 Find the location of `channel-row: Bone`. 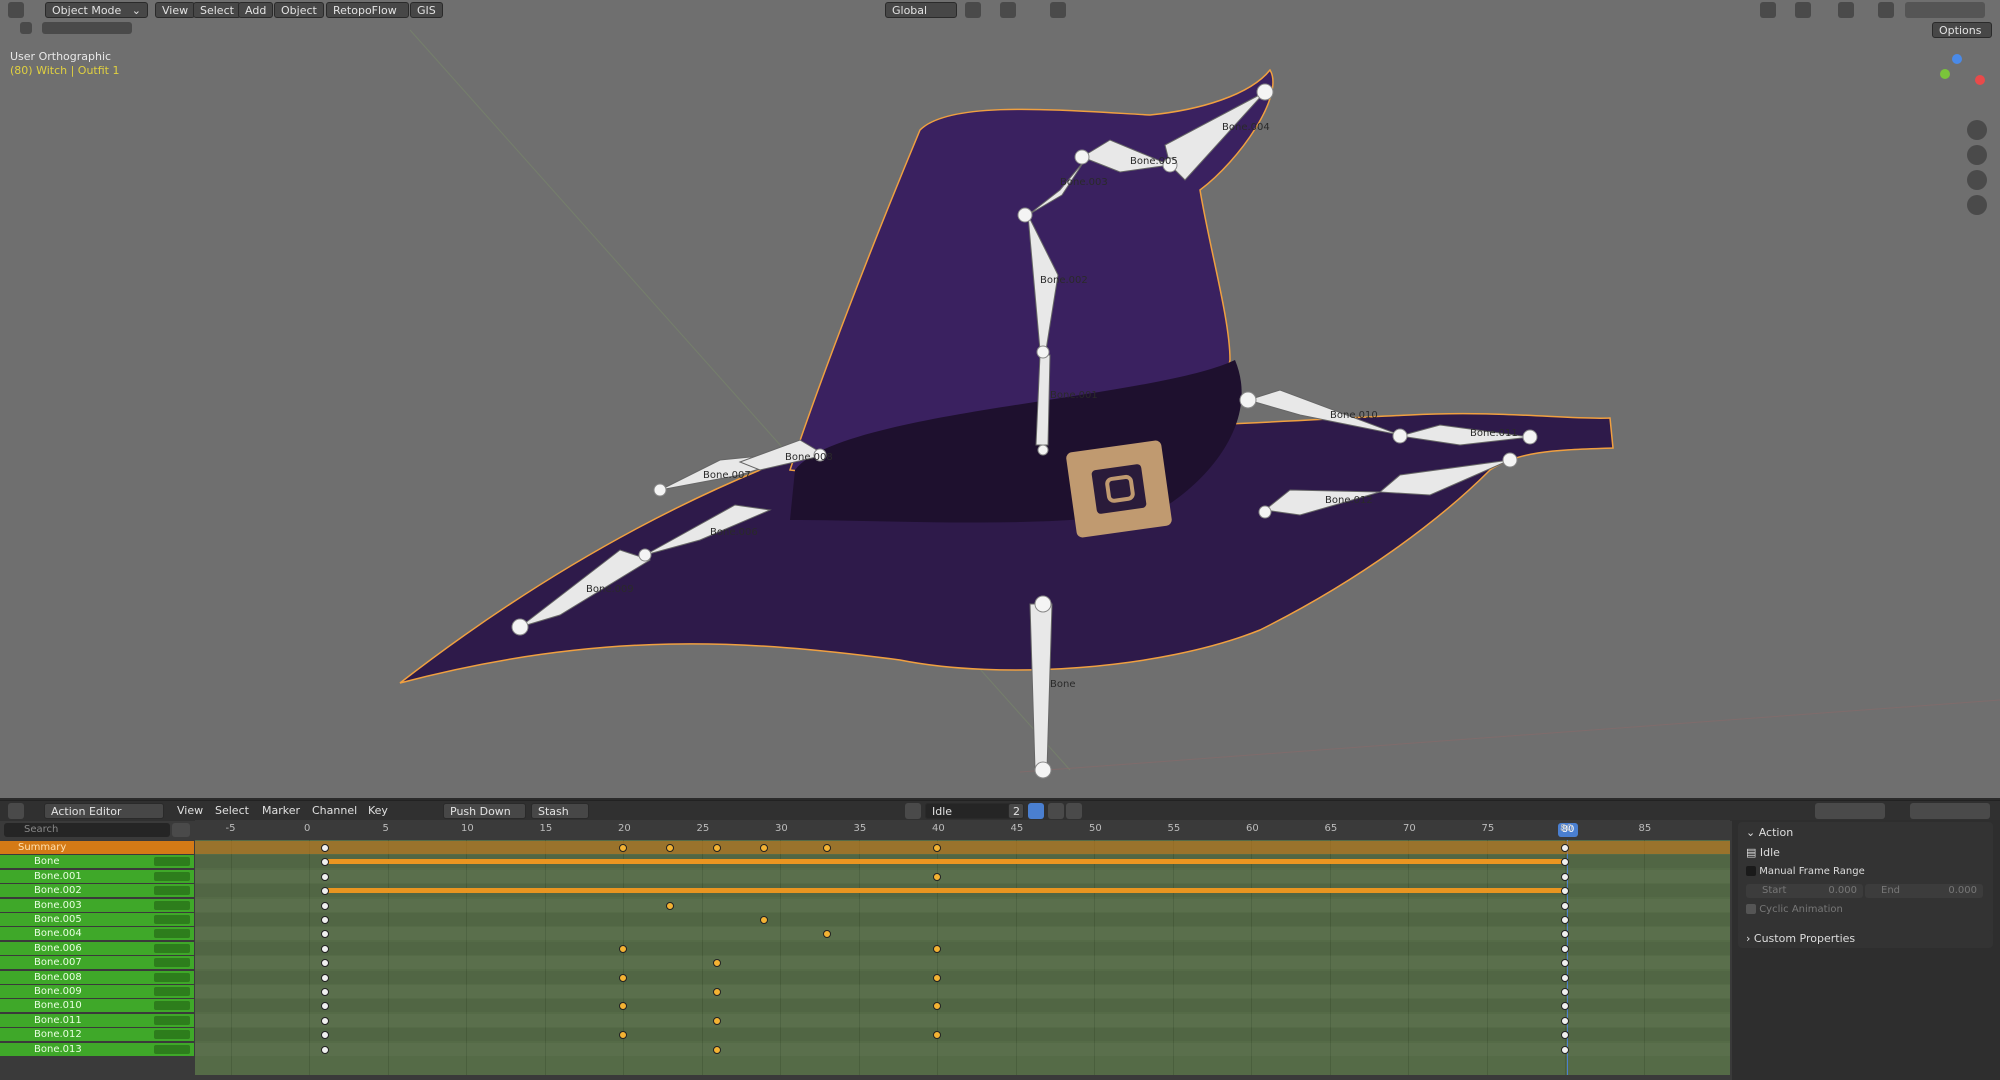

channel-row: Bone is located at coordinates (97, 862).